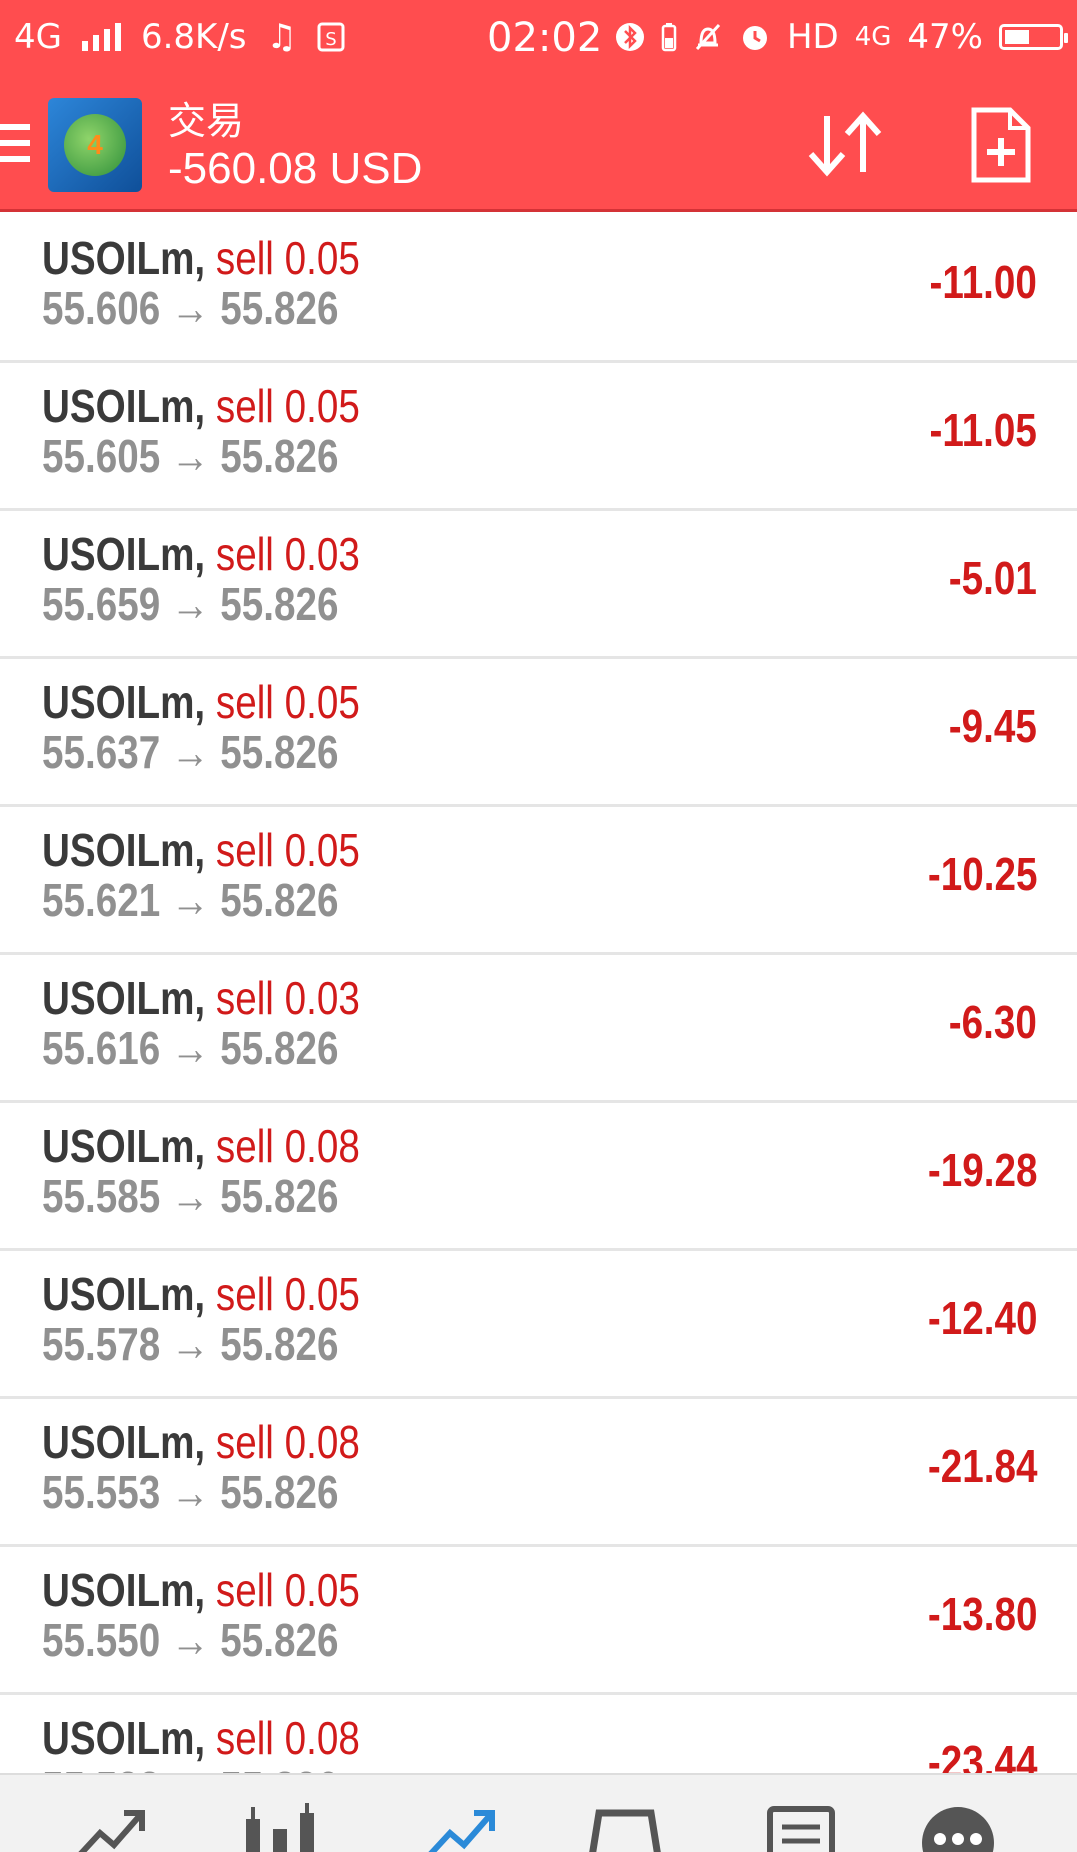 The image size is (1077, 1852). Describe the element at coordinates (538, 437) in the screenshot. I see `trade-row: USOILm, sell 0.05 55.605 → 55.826 -11.05` at that location.